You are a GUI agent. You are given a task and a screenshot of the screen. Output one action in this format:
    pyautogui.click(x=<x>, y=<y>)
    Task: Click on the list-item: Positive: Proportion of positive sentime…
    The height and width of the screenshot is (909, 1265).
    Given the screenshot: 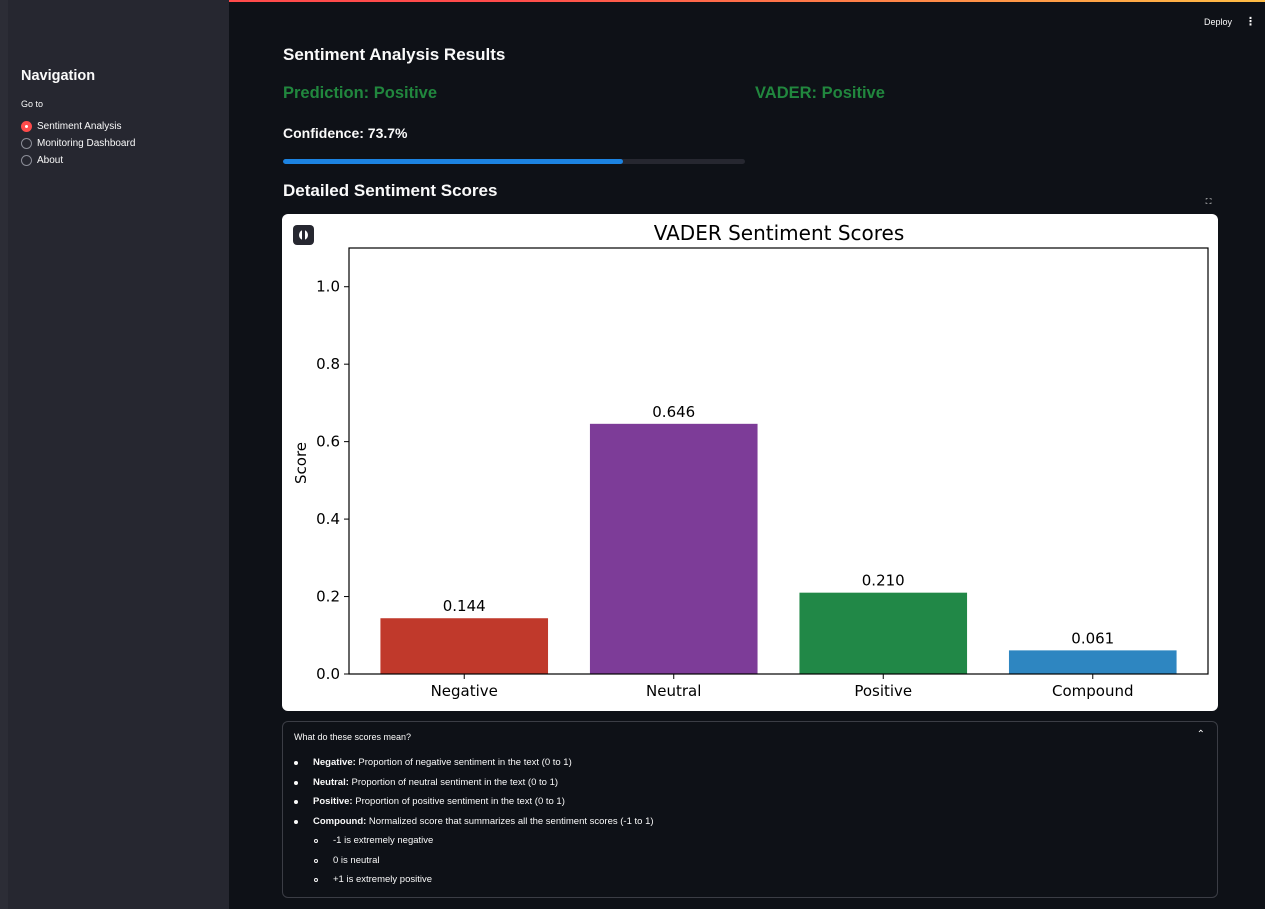 What is the action you would take?
    pyautogui.click(x=474, y=805)
    